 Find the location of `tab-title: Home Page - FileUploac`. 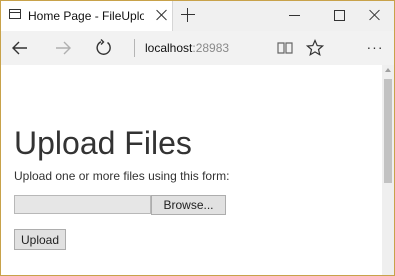

tab-title: Home Page - FileUploac is located at coordinates (86, 16).